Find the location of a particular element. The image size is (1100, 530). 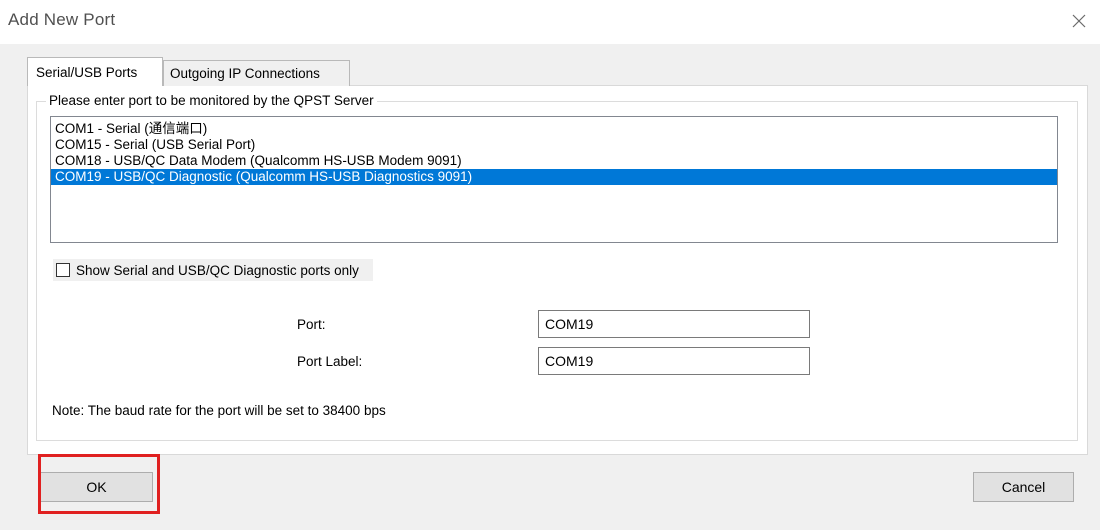

list-item: COM1 - Serial (通信端口) is located at coordinates (554, 129).